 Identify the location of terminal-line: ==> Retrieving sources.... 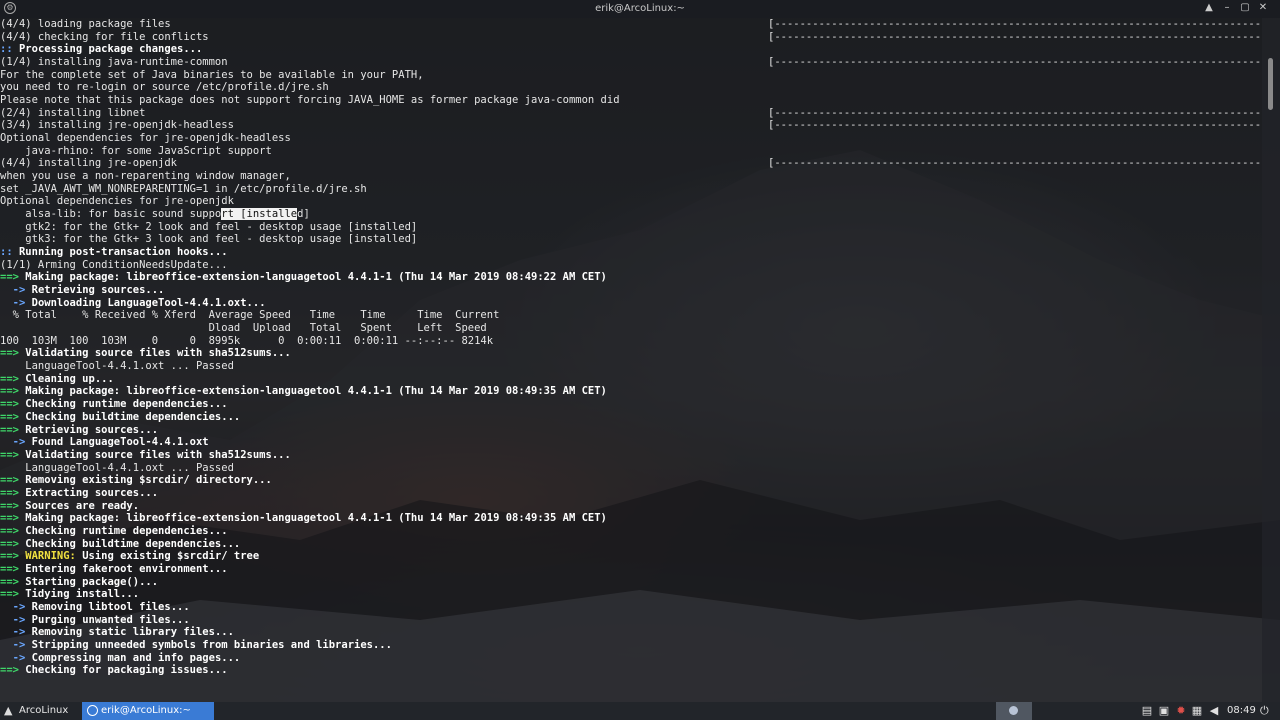
(631, 430).